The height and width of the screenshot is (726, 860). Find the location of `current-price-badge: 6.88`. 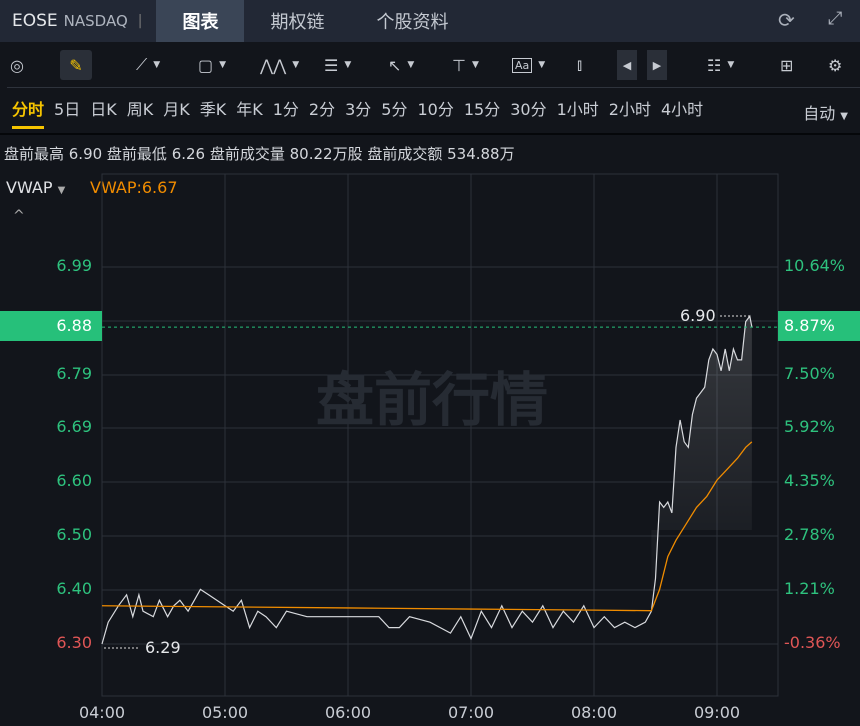

current-price-badge: 6.88 is located at coordinates (51, 326).